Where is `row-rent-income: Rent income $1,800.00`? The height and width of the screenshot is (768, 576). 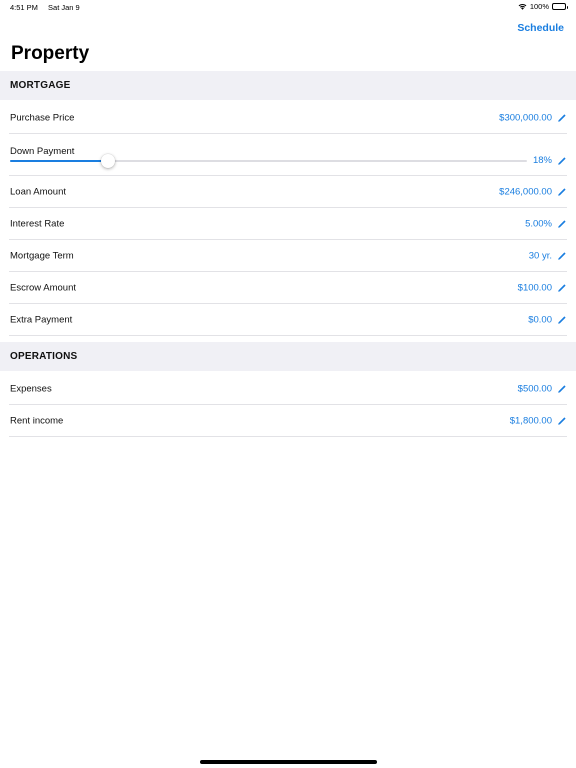
row-rent-income: Rent income $1,800.00 is located at coordinates (288, 421).